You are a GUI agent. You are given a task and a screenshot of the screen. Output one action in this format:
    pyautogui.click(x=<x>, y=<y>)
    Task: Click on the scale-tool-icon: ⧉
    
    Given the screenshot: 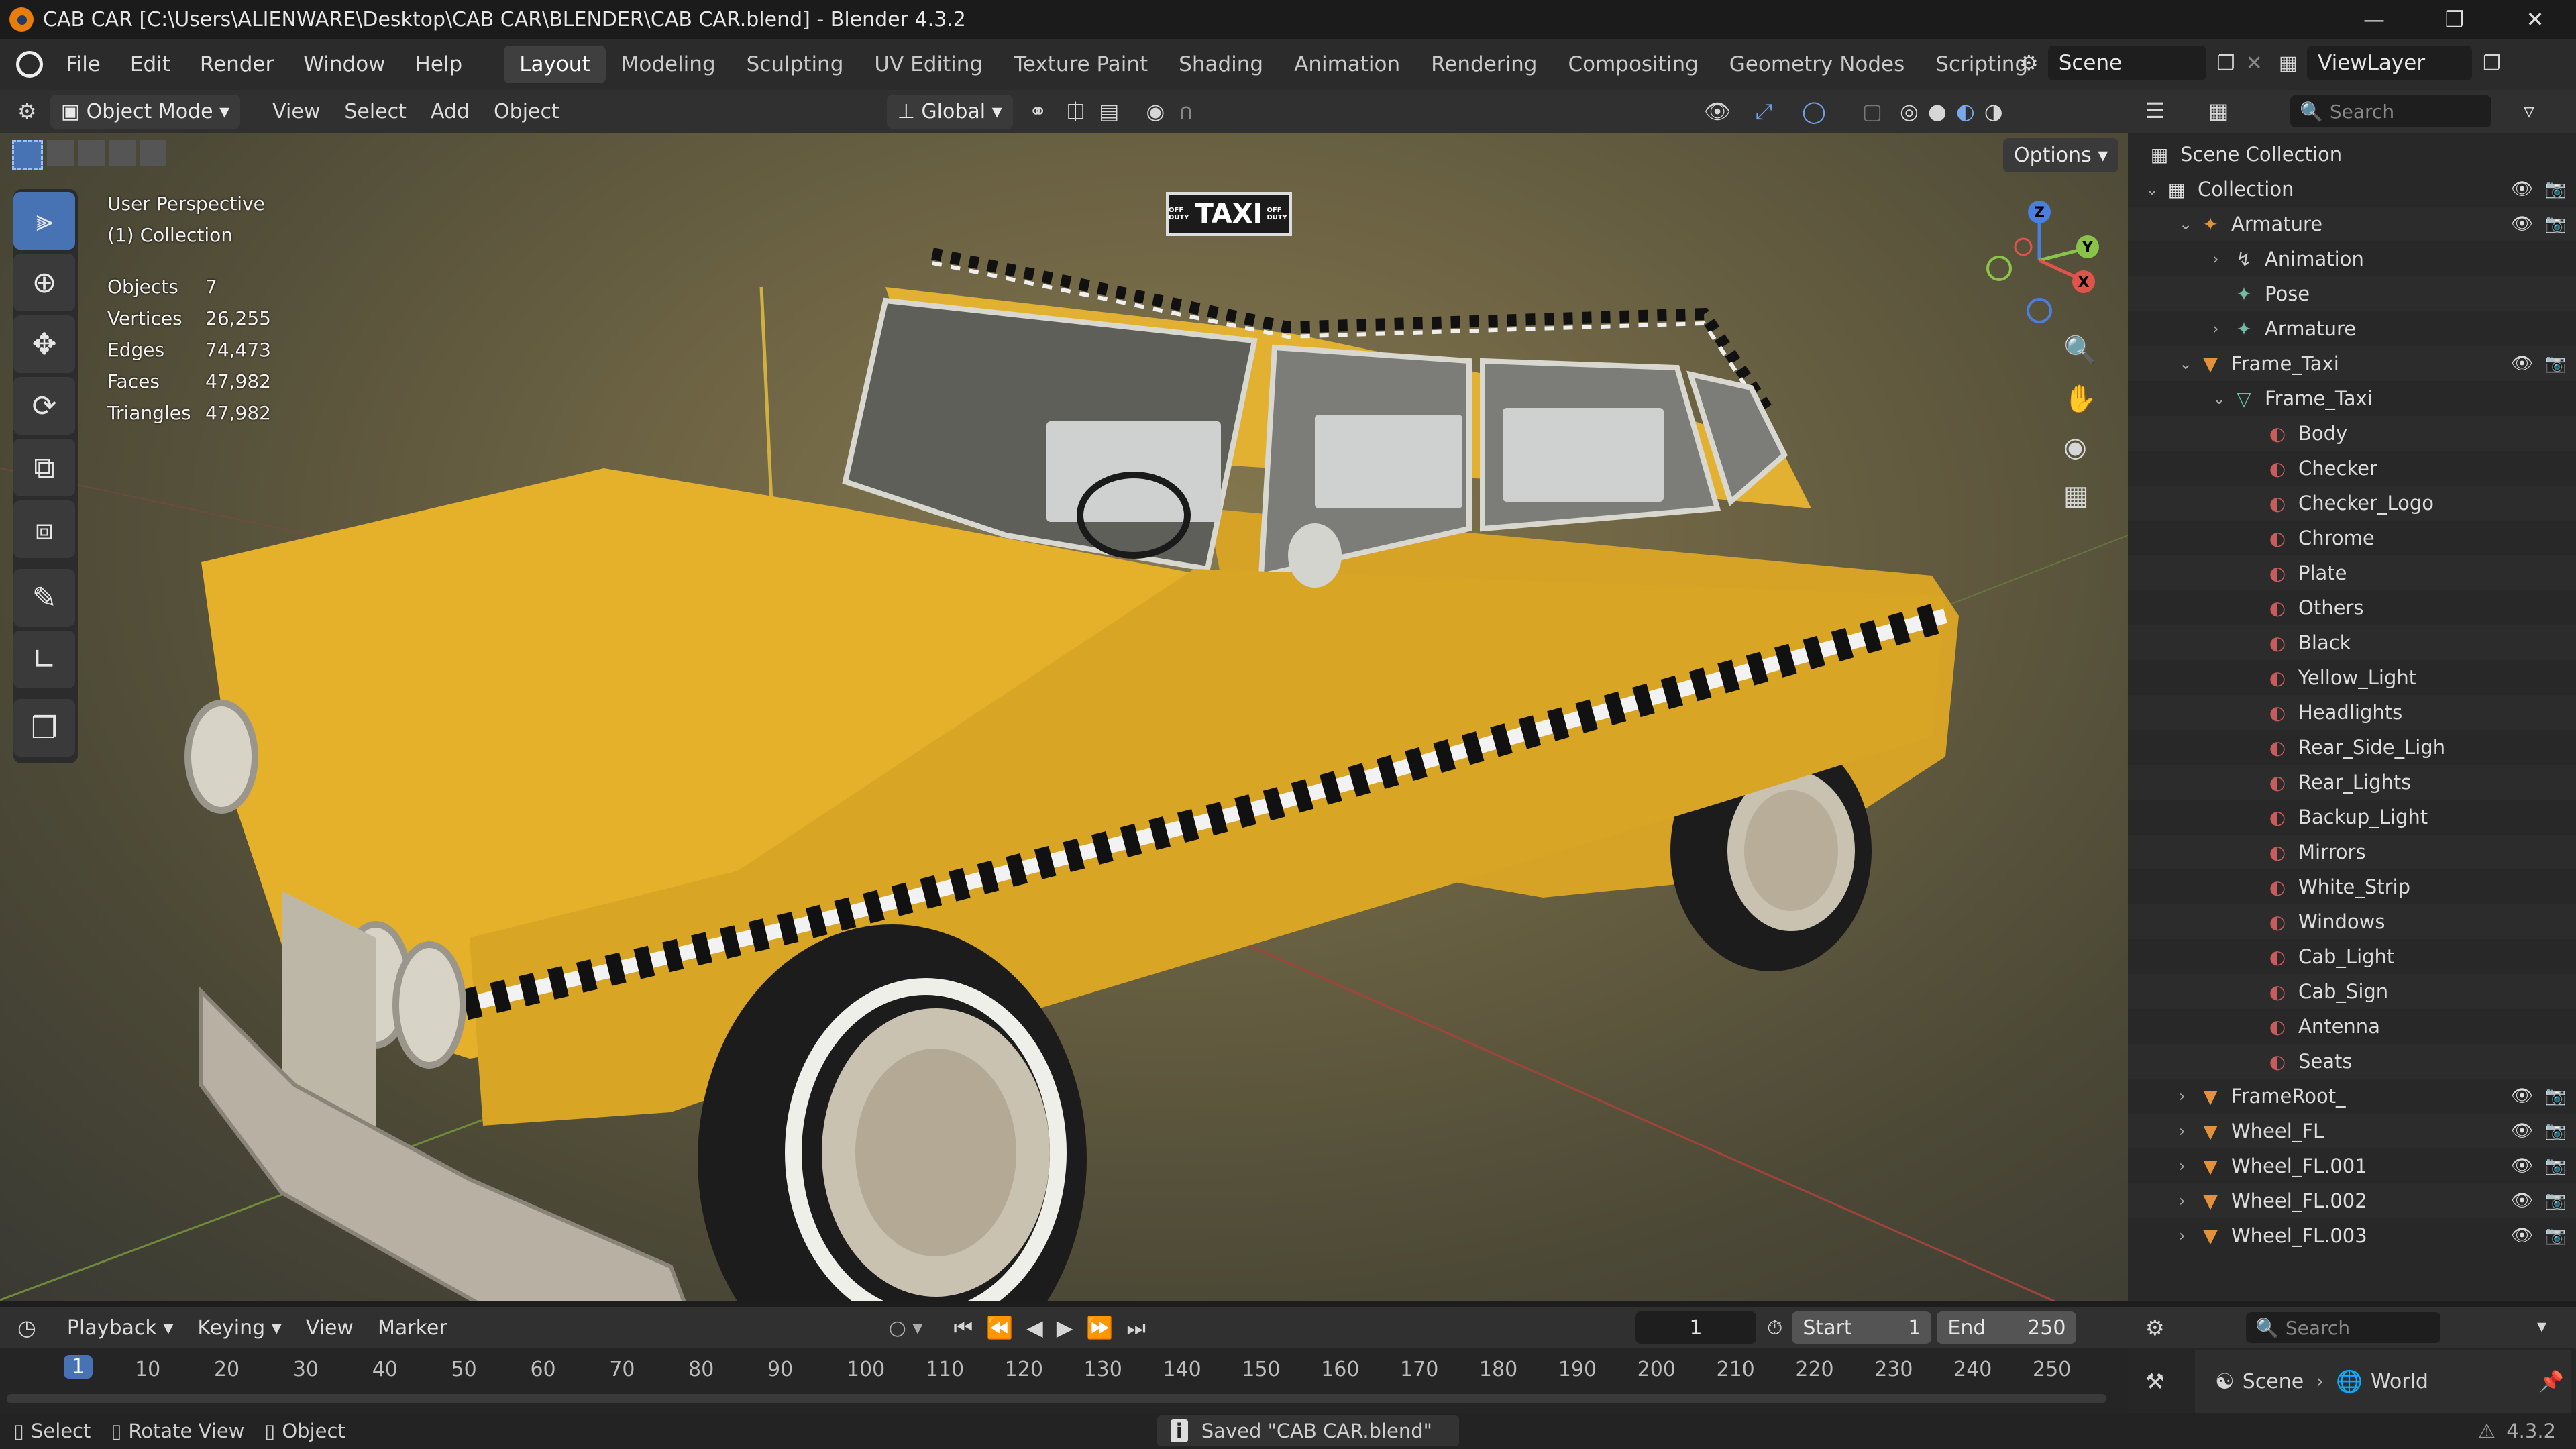 What is the action you would take?
    pyautogui.click(x=44, y=467)
    